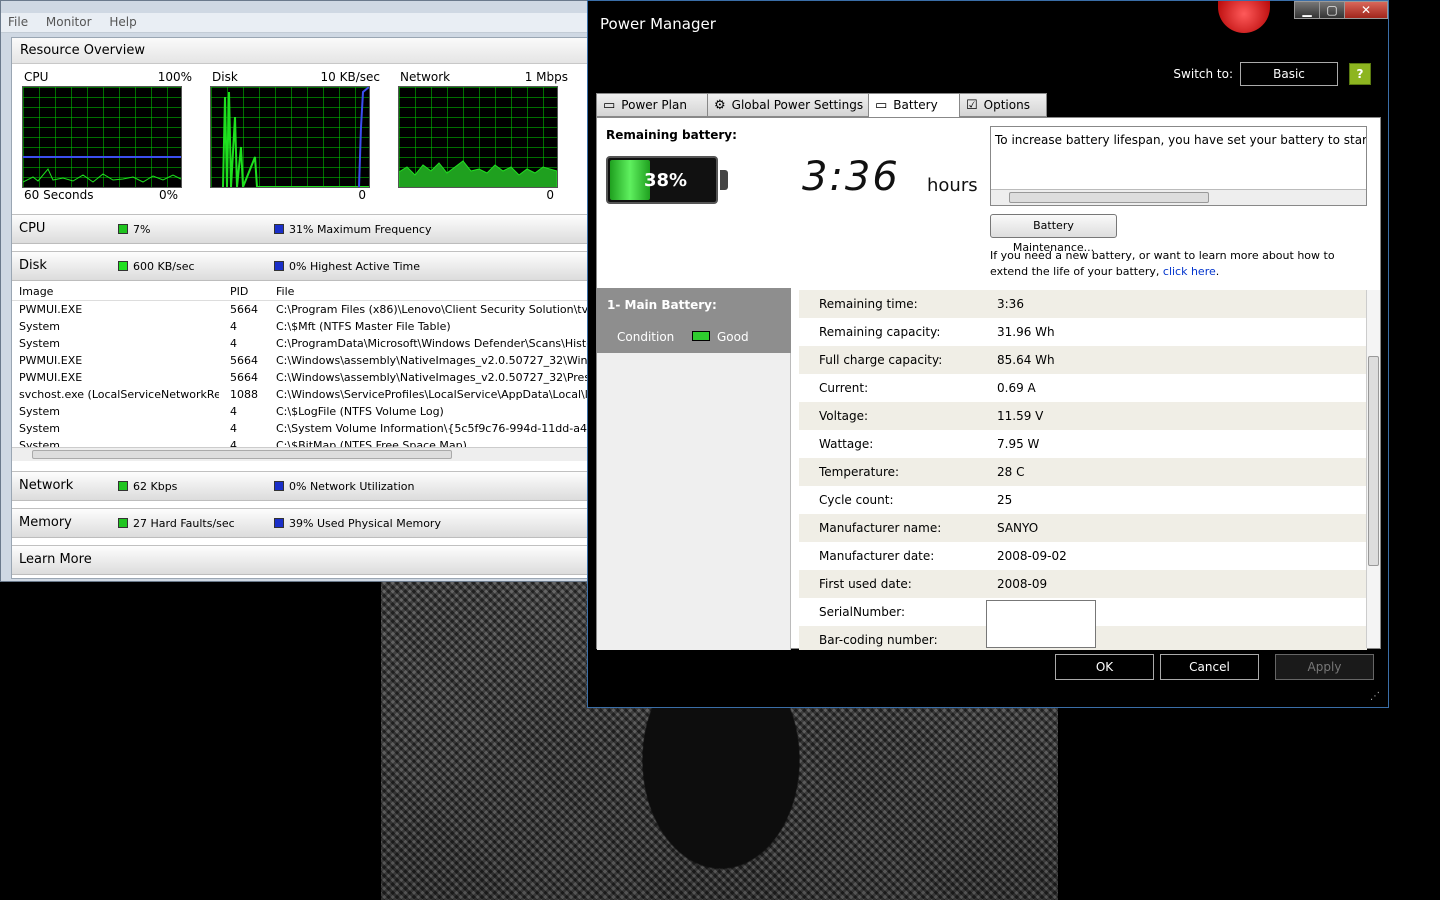 The image size is (1440, 900). Describe the element at coordinates (1307, 10) in the screenshot. I see `minimize-button: ▁` at that location.